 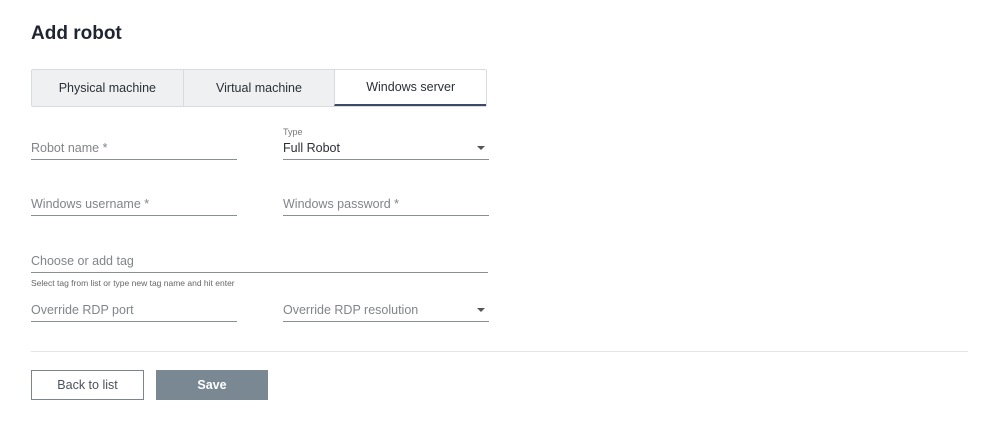 I want to click on back-to-list-button: Back to list, so click(x=87, y=385).